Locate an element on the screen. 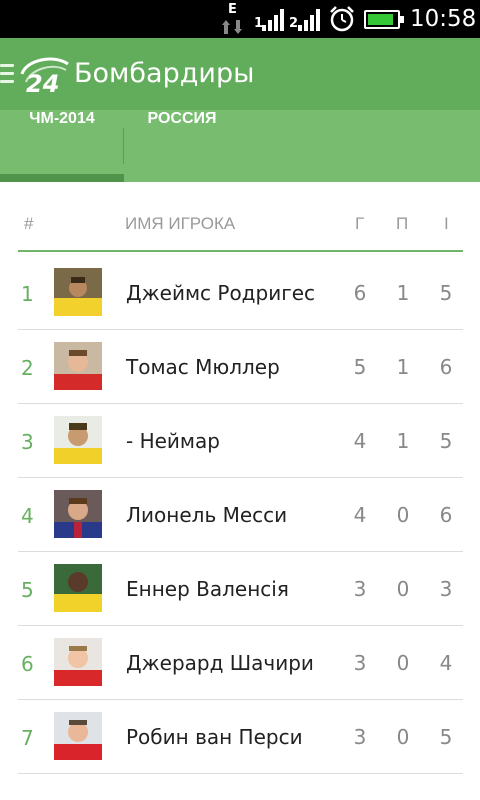 The width and height of the screenshot is (480, 800). rank: 2 is located at coordinates (27, 368).